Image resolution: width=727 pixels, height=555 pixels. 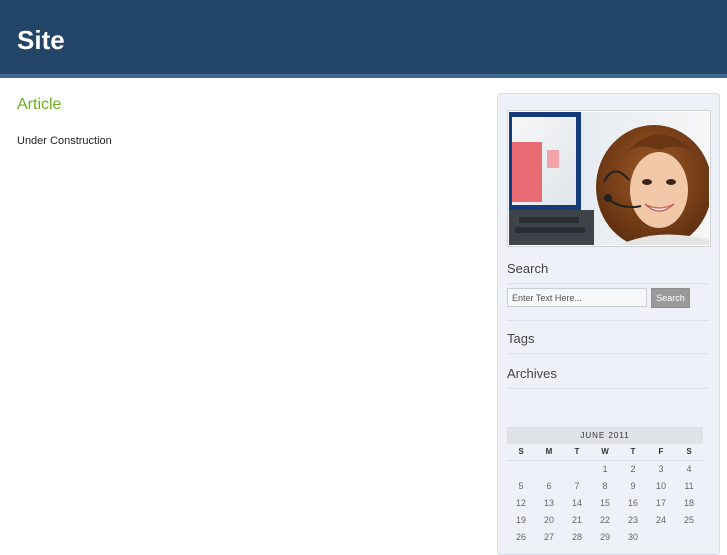 I want to click on support-agent-image, so click(x=609, y=178).